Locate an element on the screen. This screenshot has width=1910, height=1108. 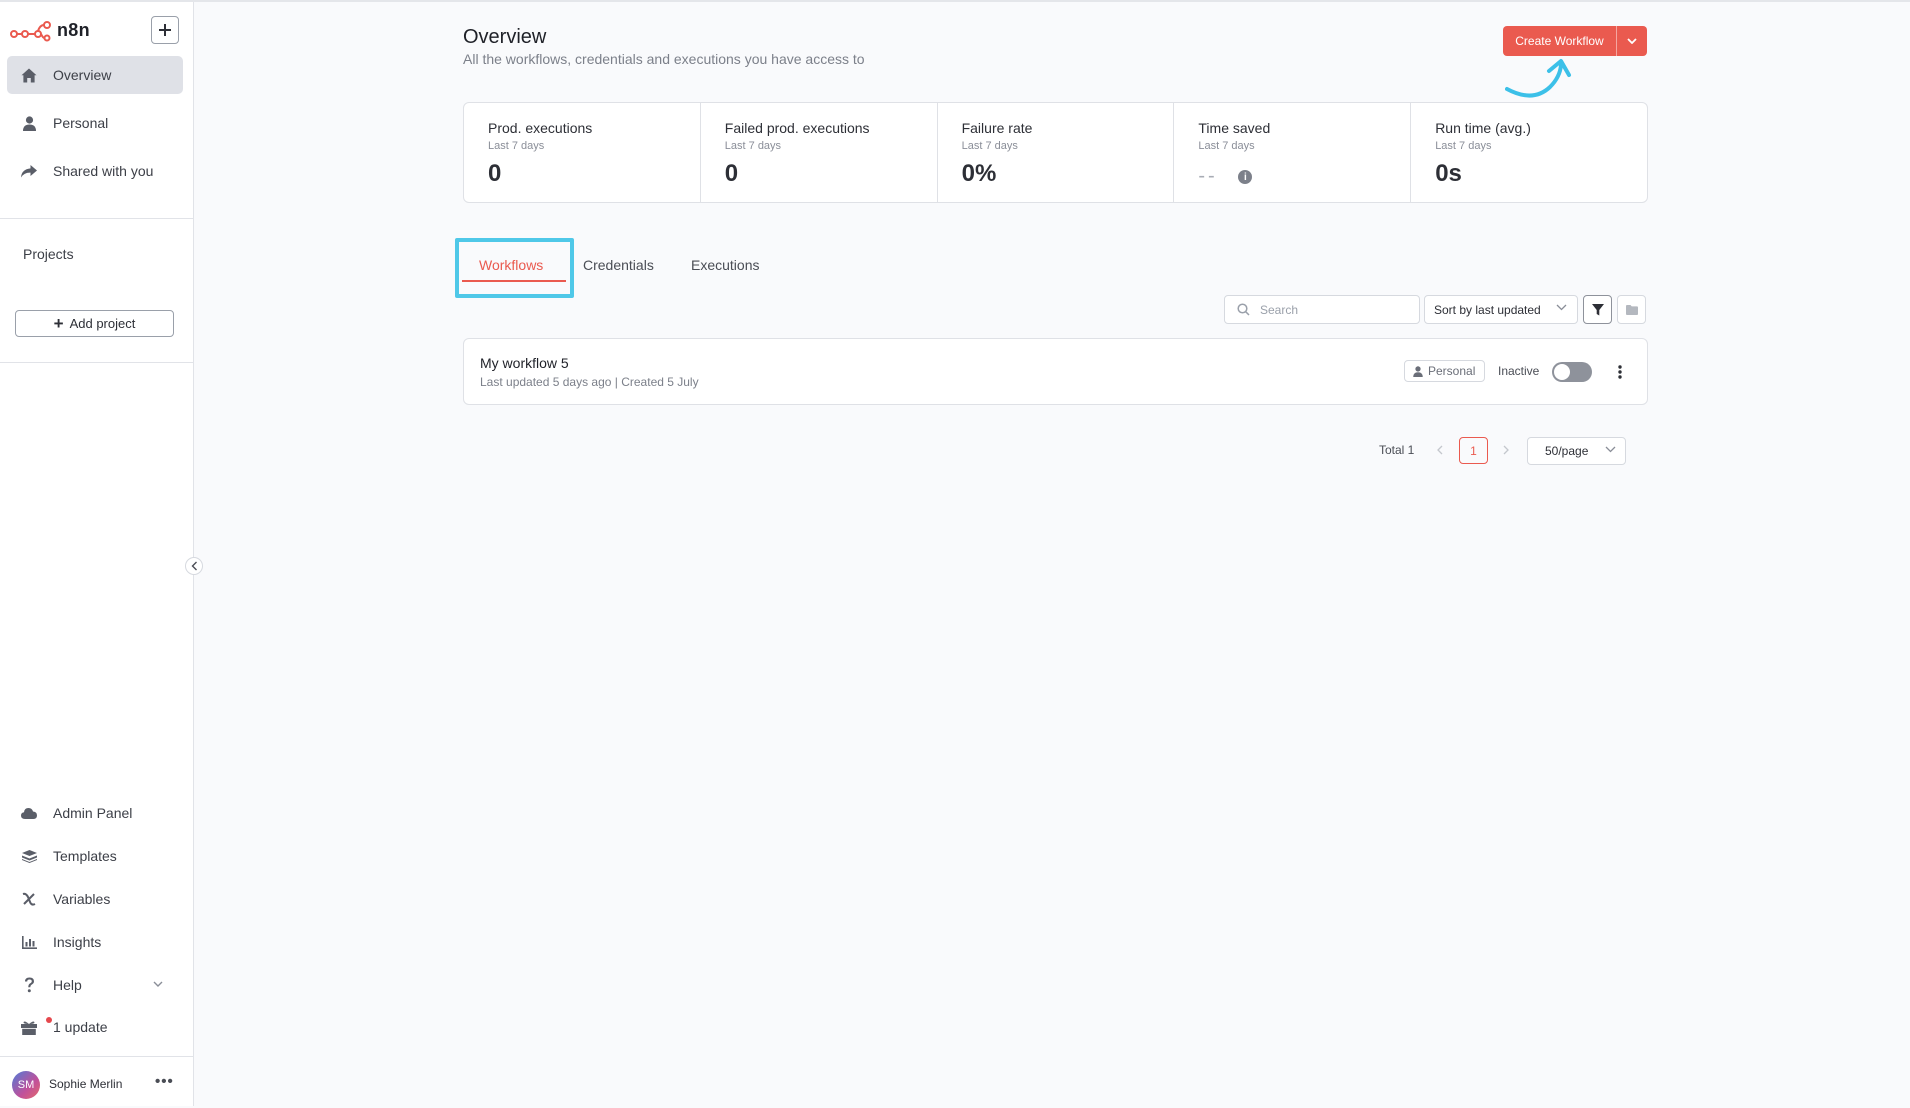
stat-value: 0% is located at coordinates (979, 173).